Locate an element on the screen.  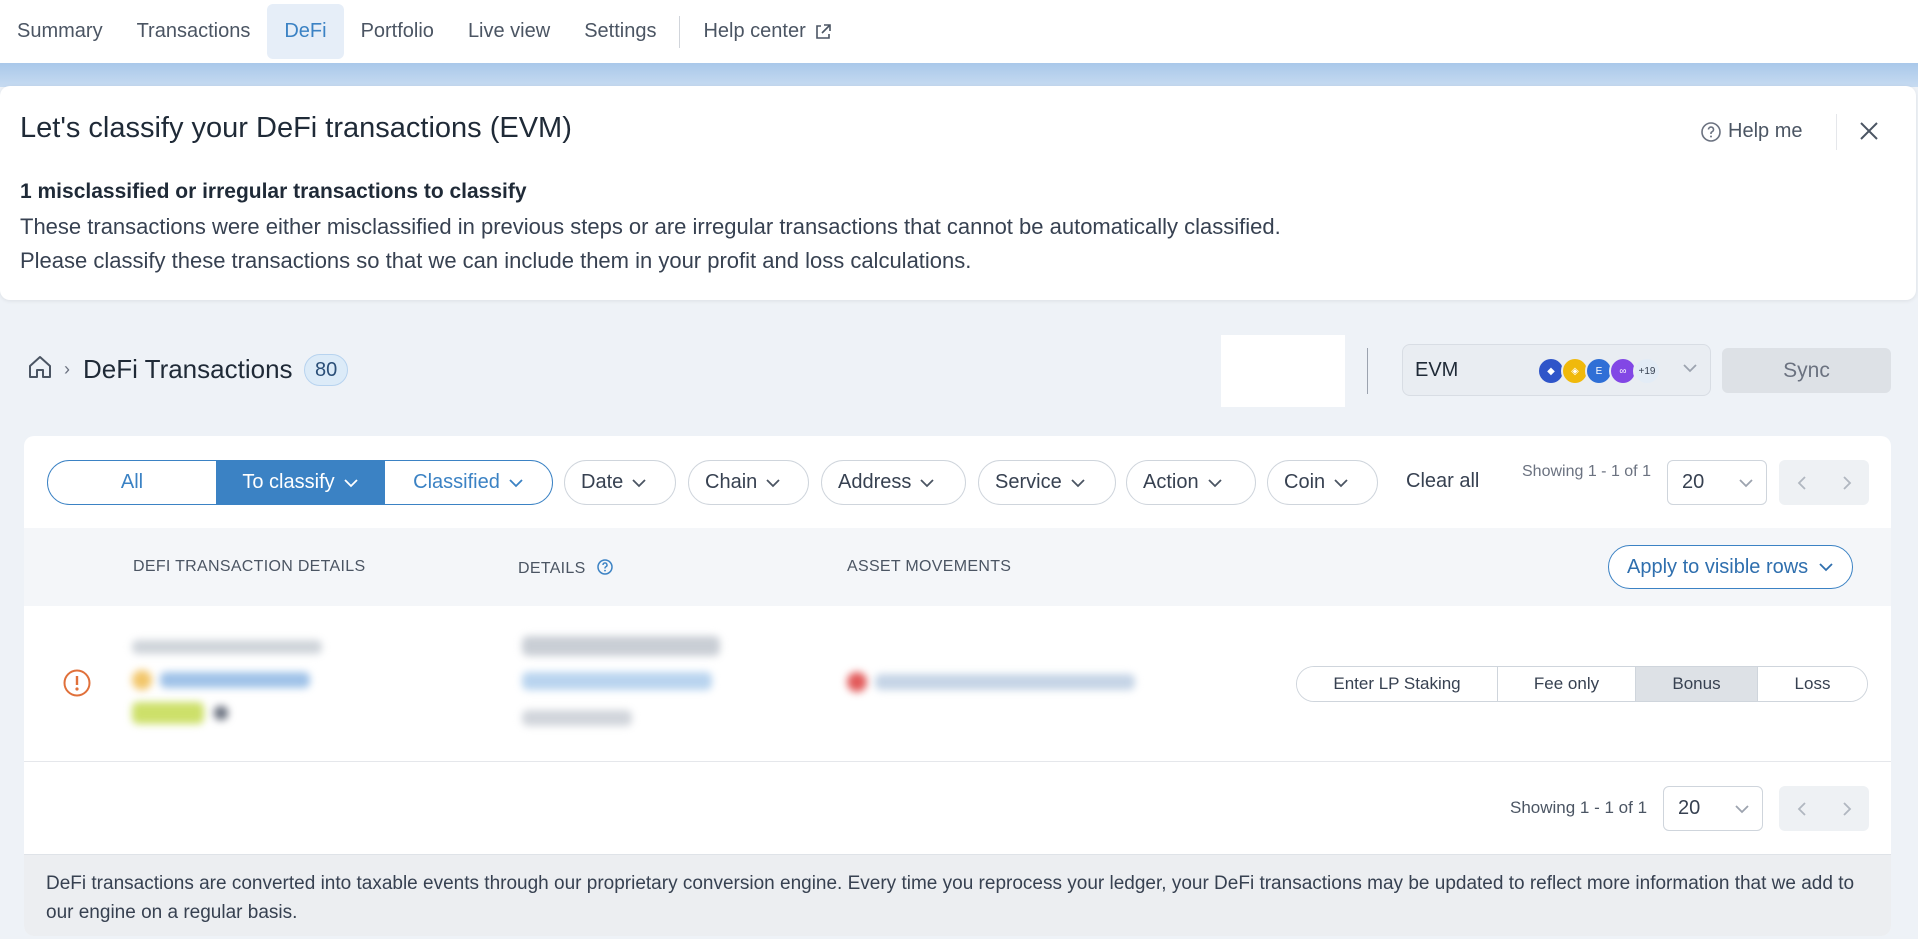
column-header-details-label: DETAILS is located at coordinates (552, 568).